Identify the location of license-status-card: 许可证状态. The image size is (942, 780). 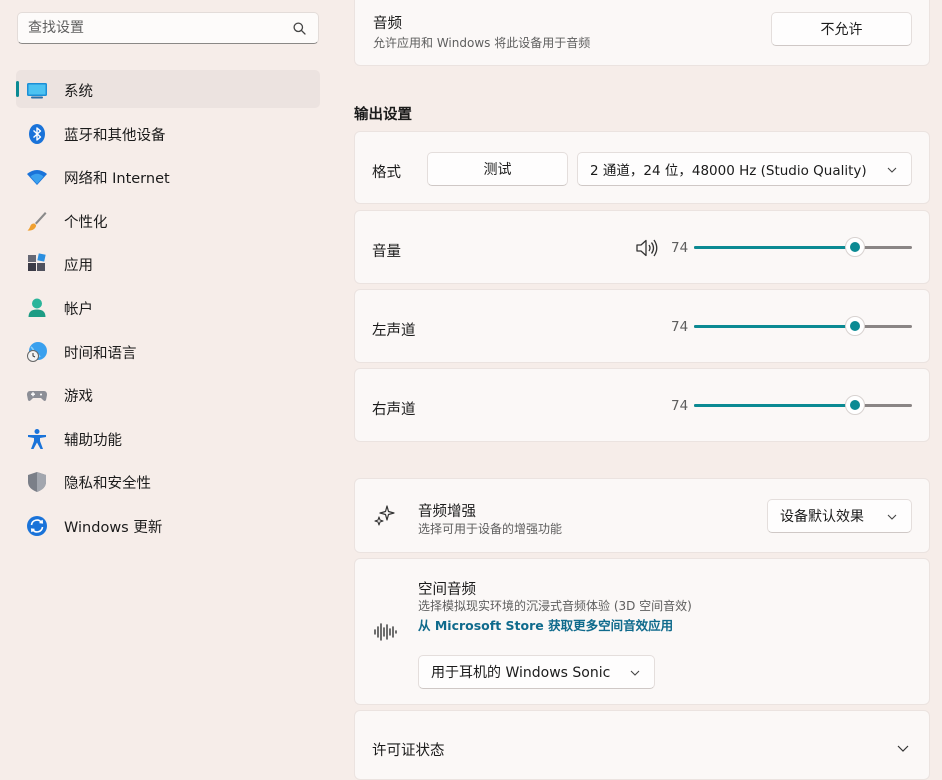
(642, 745).